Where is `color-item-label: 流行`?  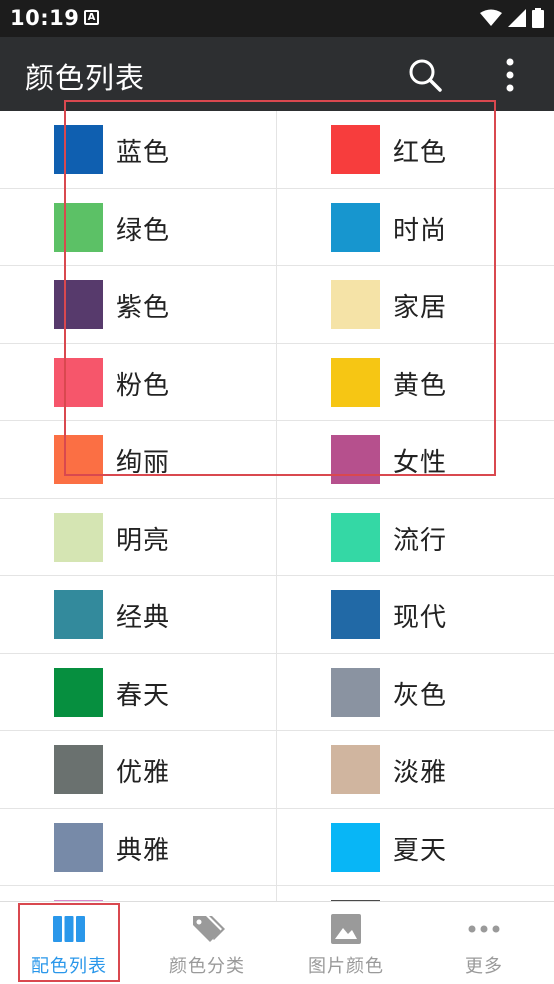 color-item-label: 流行 is located at coordinates (420, 540).